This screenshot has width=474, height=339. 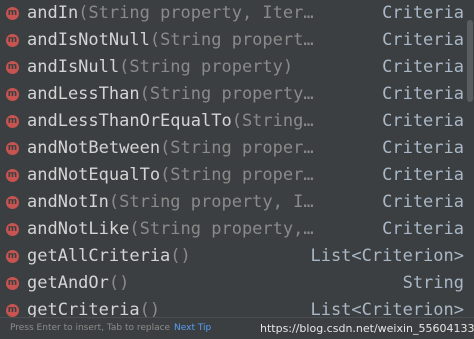 I want to click on completion-item: m andNotEqualTo(String proper… Criteria, so click(x=233, y=175).